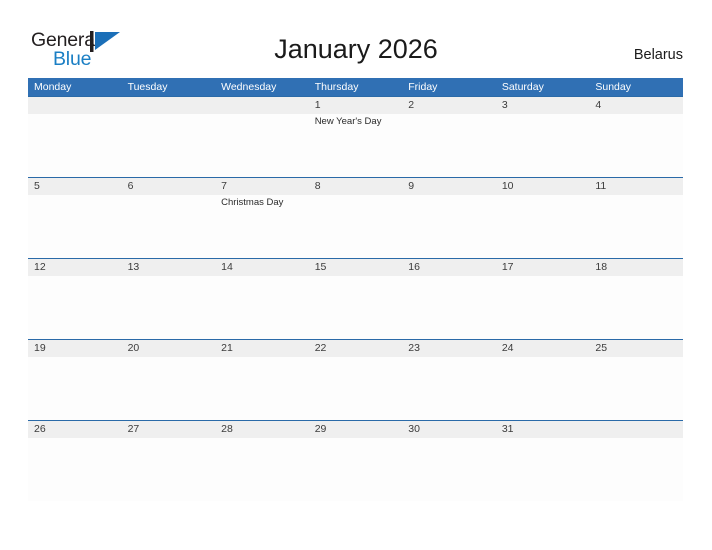 Image resolution: width=712 pixels, height=550 pixels. I want to click on day-number: 5, so click(37, 186).